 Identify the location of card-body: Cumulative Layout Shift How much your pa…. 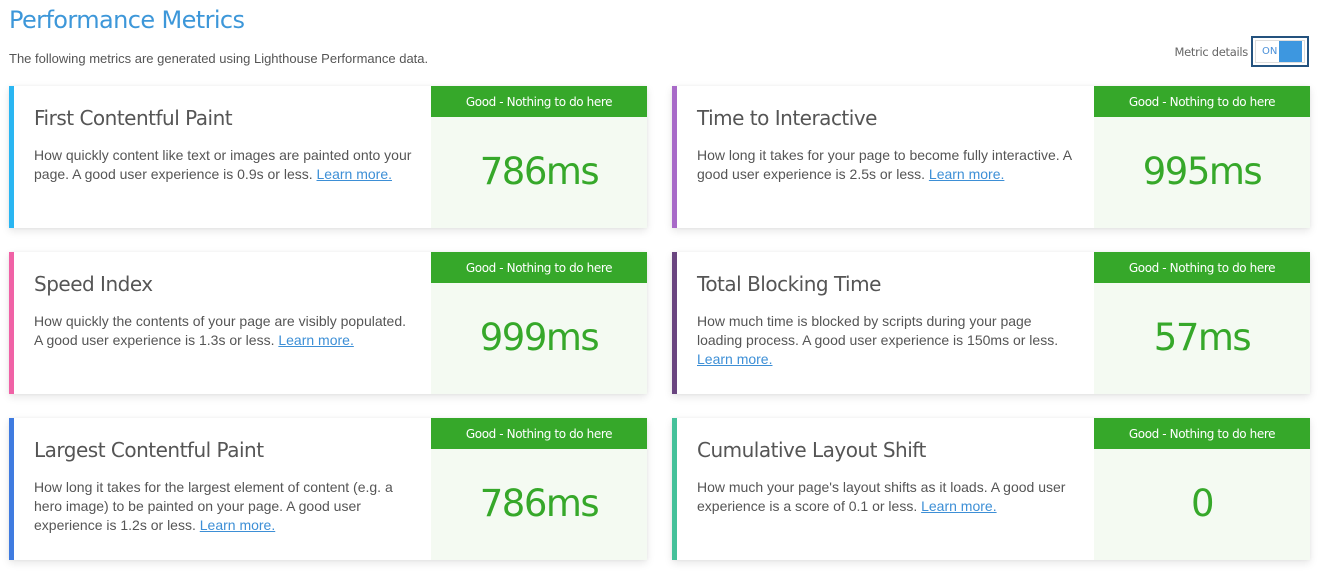
(885, 489).